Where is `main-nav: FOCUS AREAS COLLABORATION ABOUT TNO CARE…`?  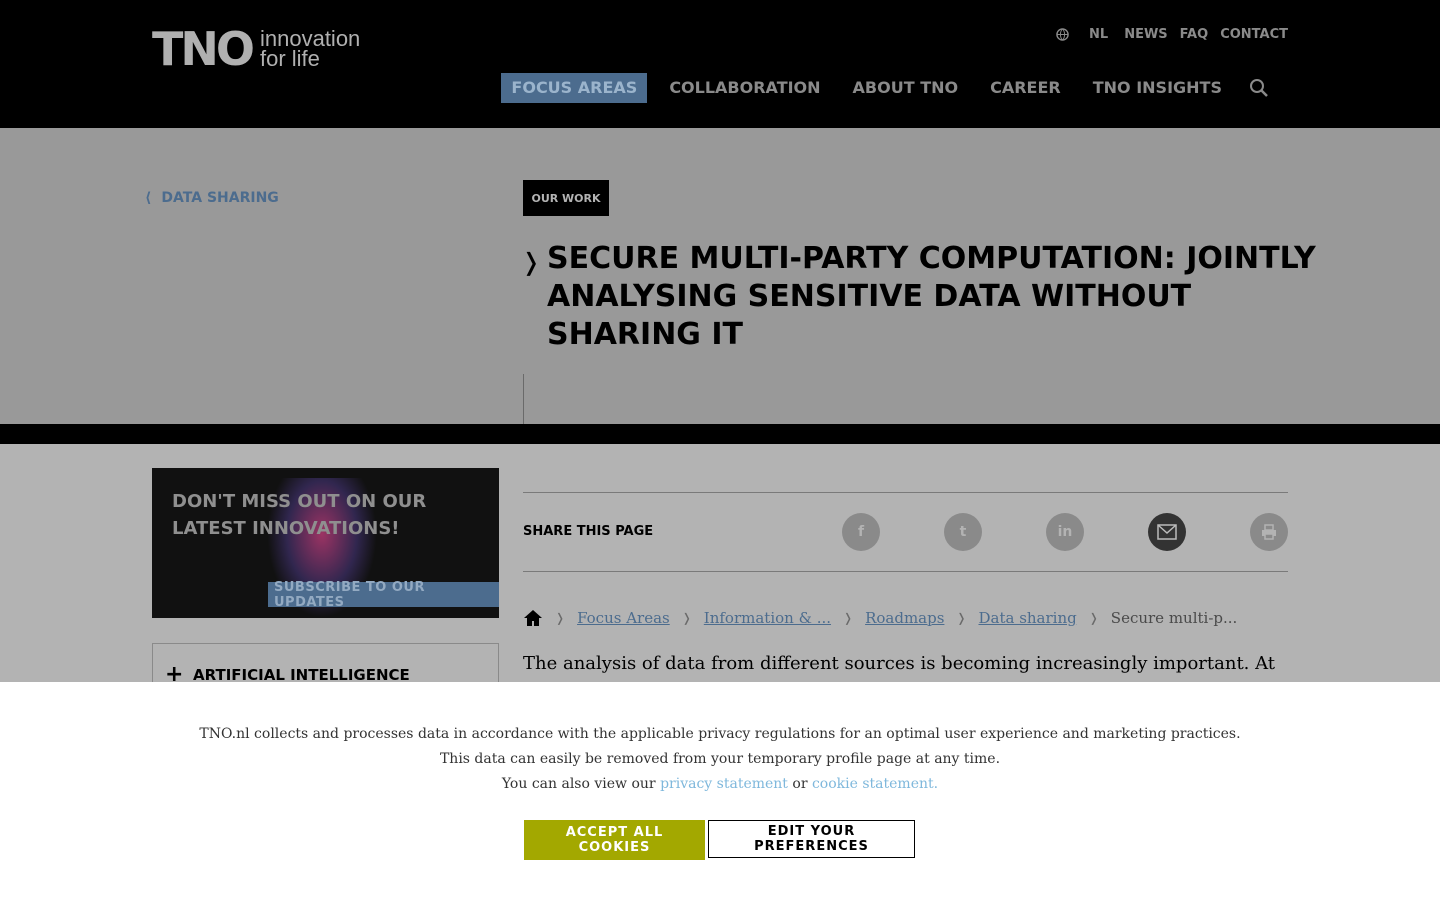 main-nav: FOCUS AREAS COLLABORATION ABOUT TNO CARE… is located at coordinates (879, 88).